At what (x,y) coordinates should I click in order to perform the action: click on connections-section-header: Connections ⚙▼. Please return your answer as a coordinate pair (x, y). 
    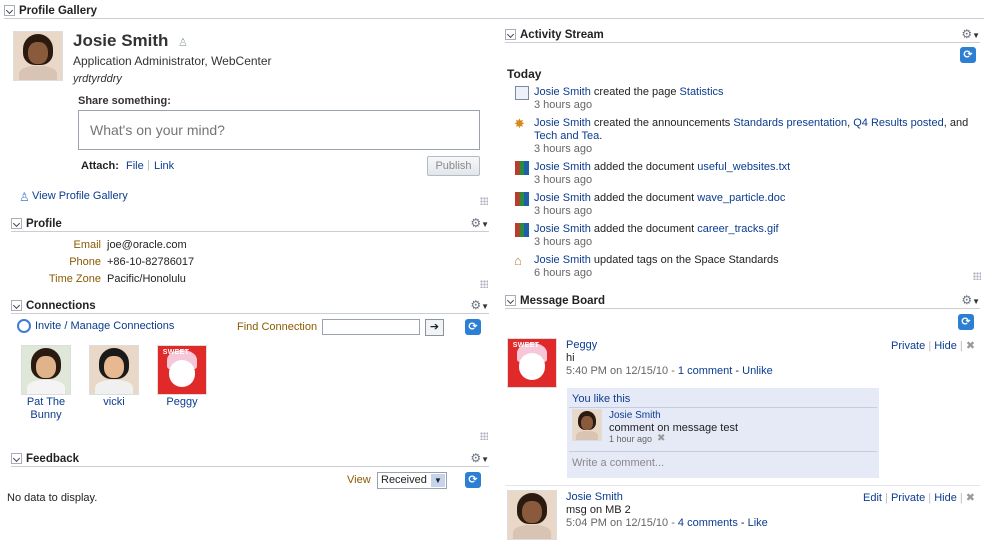
    Looking at the image, I should click on (250, 306).